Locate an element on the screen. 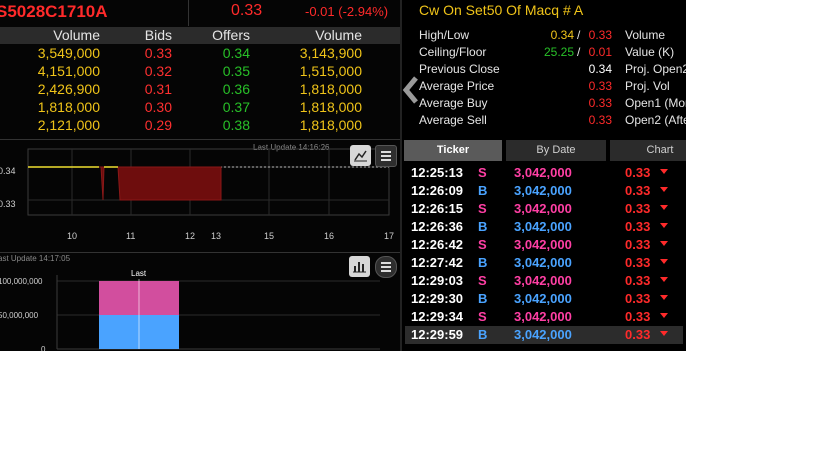 The width and height of the screenshot is (819, 460). info-right-label: Value (K) is located at coordinates (650, 52).